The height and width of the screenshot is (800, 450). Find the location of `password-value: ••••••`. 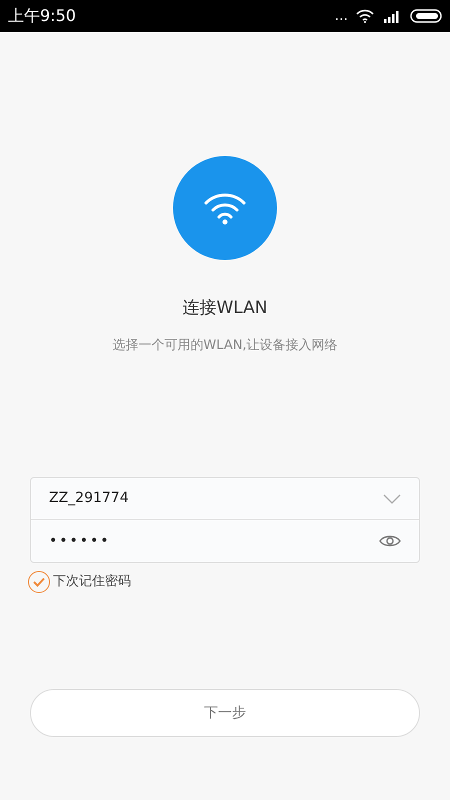

password-value: •••••• is located at coordinates (80, 541).